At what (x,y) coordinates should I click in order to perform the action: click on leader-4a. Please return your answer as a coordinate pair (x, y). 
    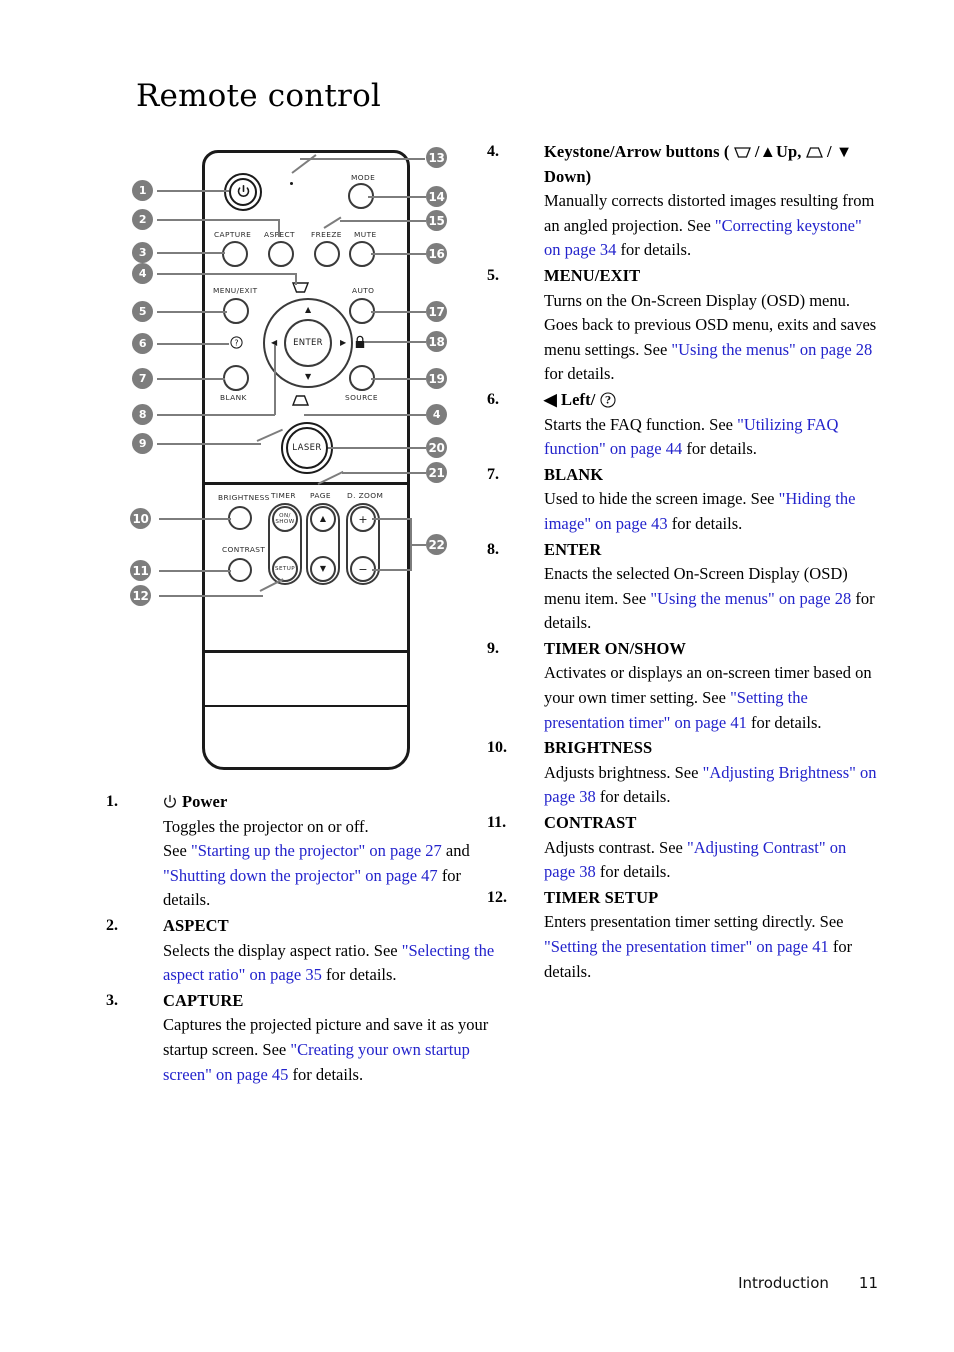
    Looking at the image, I should click on (226, 274).